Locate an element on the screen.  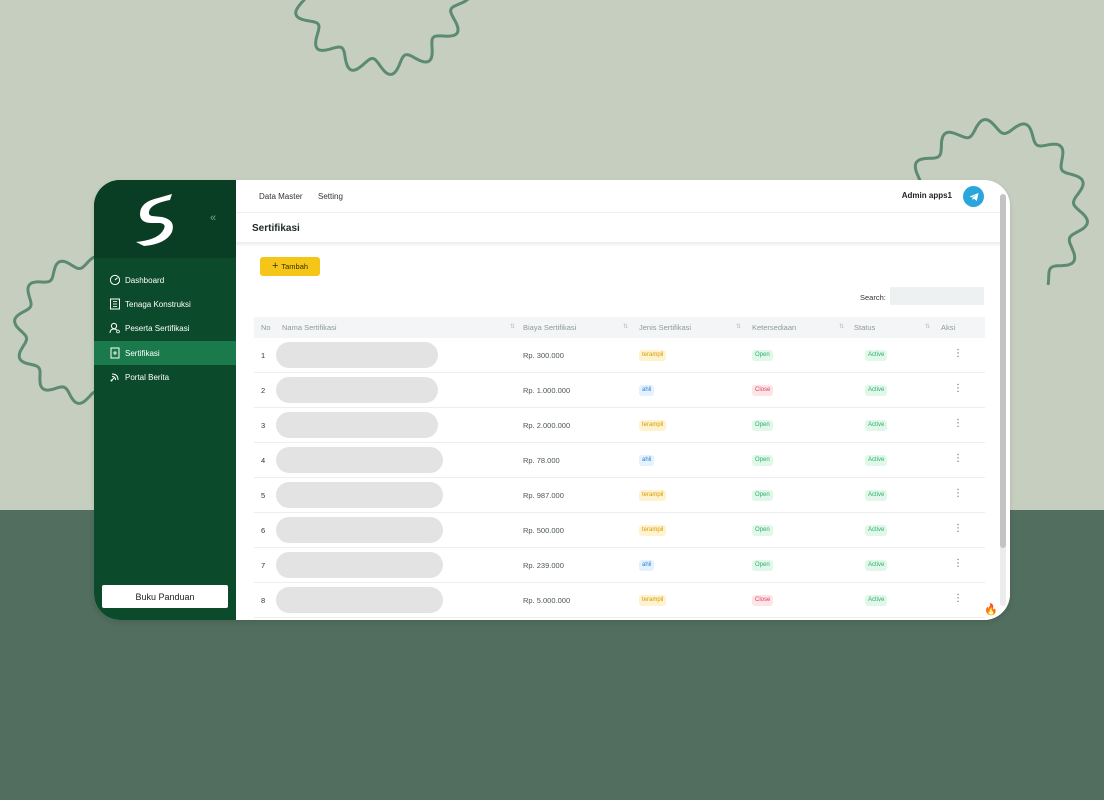
table-row: 6 Rp. 500.000 terampil Open Active ⋮ is located at coordinates (619, 530).